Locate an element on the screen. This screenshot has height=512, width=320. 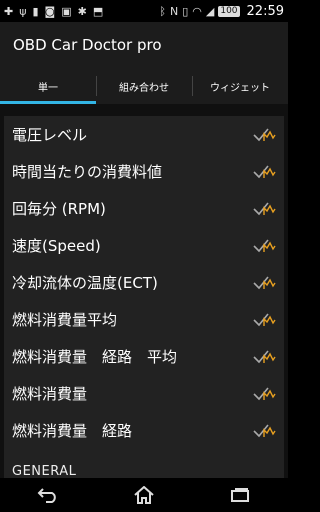
tab-label: 組み合わせ is located at coordinates (144, 88).